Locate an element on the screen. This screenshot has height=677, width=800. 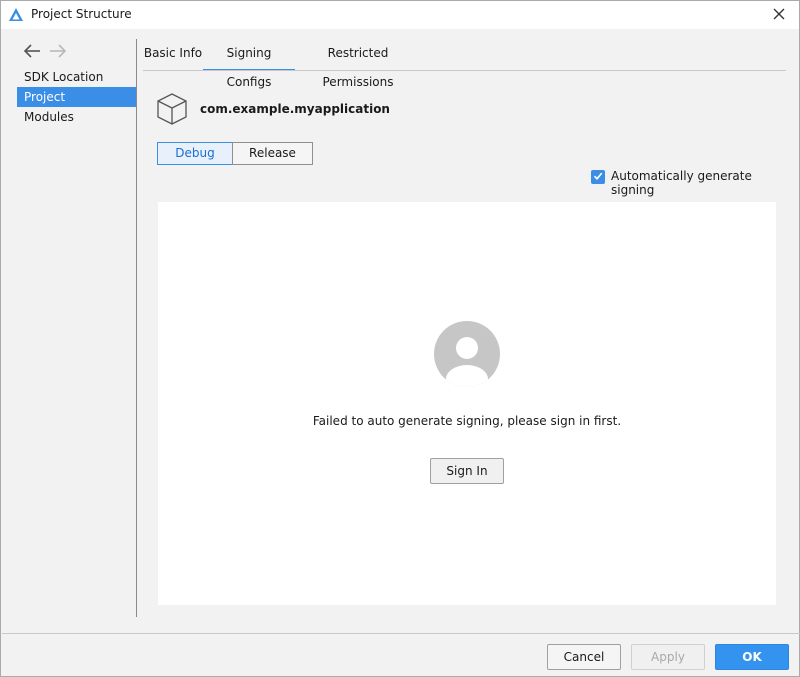
tab-signing-configs: Signing Configs is located at coordinates (249, 64).